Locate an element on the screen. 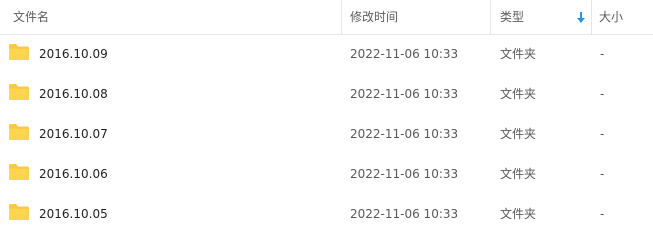 Image resolution: width=653 pixels, height=244 pixels. column-header-type: 类型 is located at coordinates (512, 17).